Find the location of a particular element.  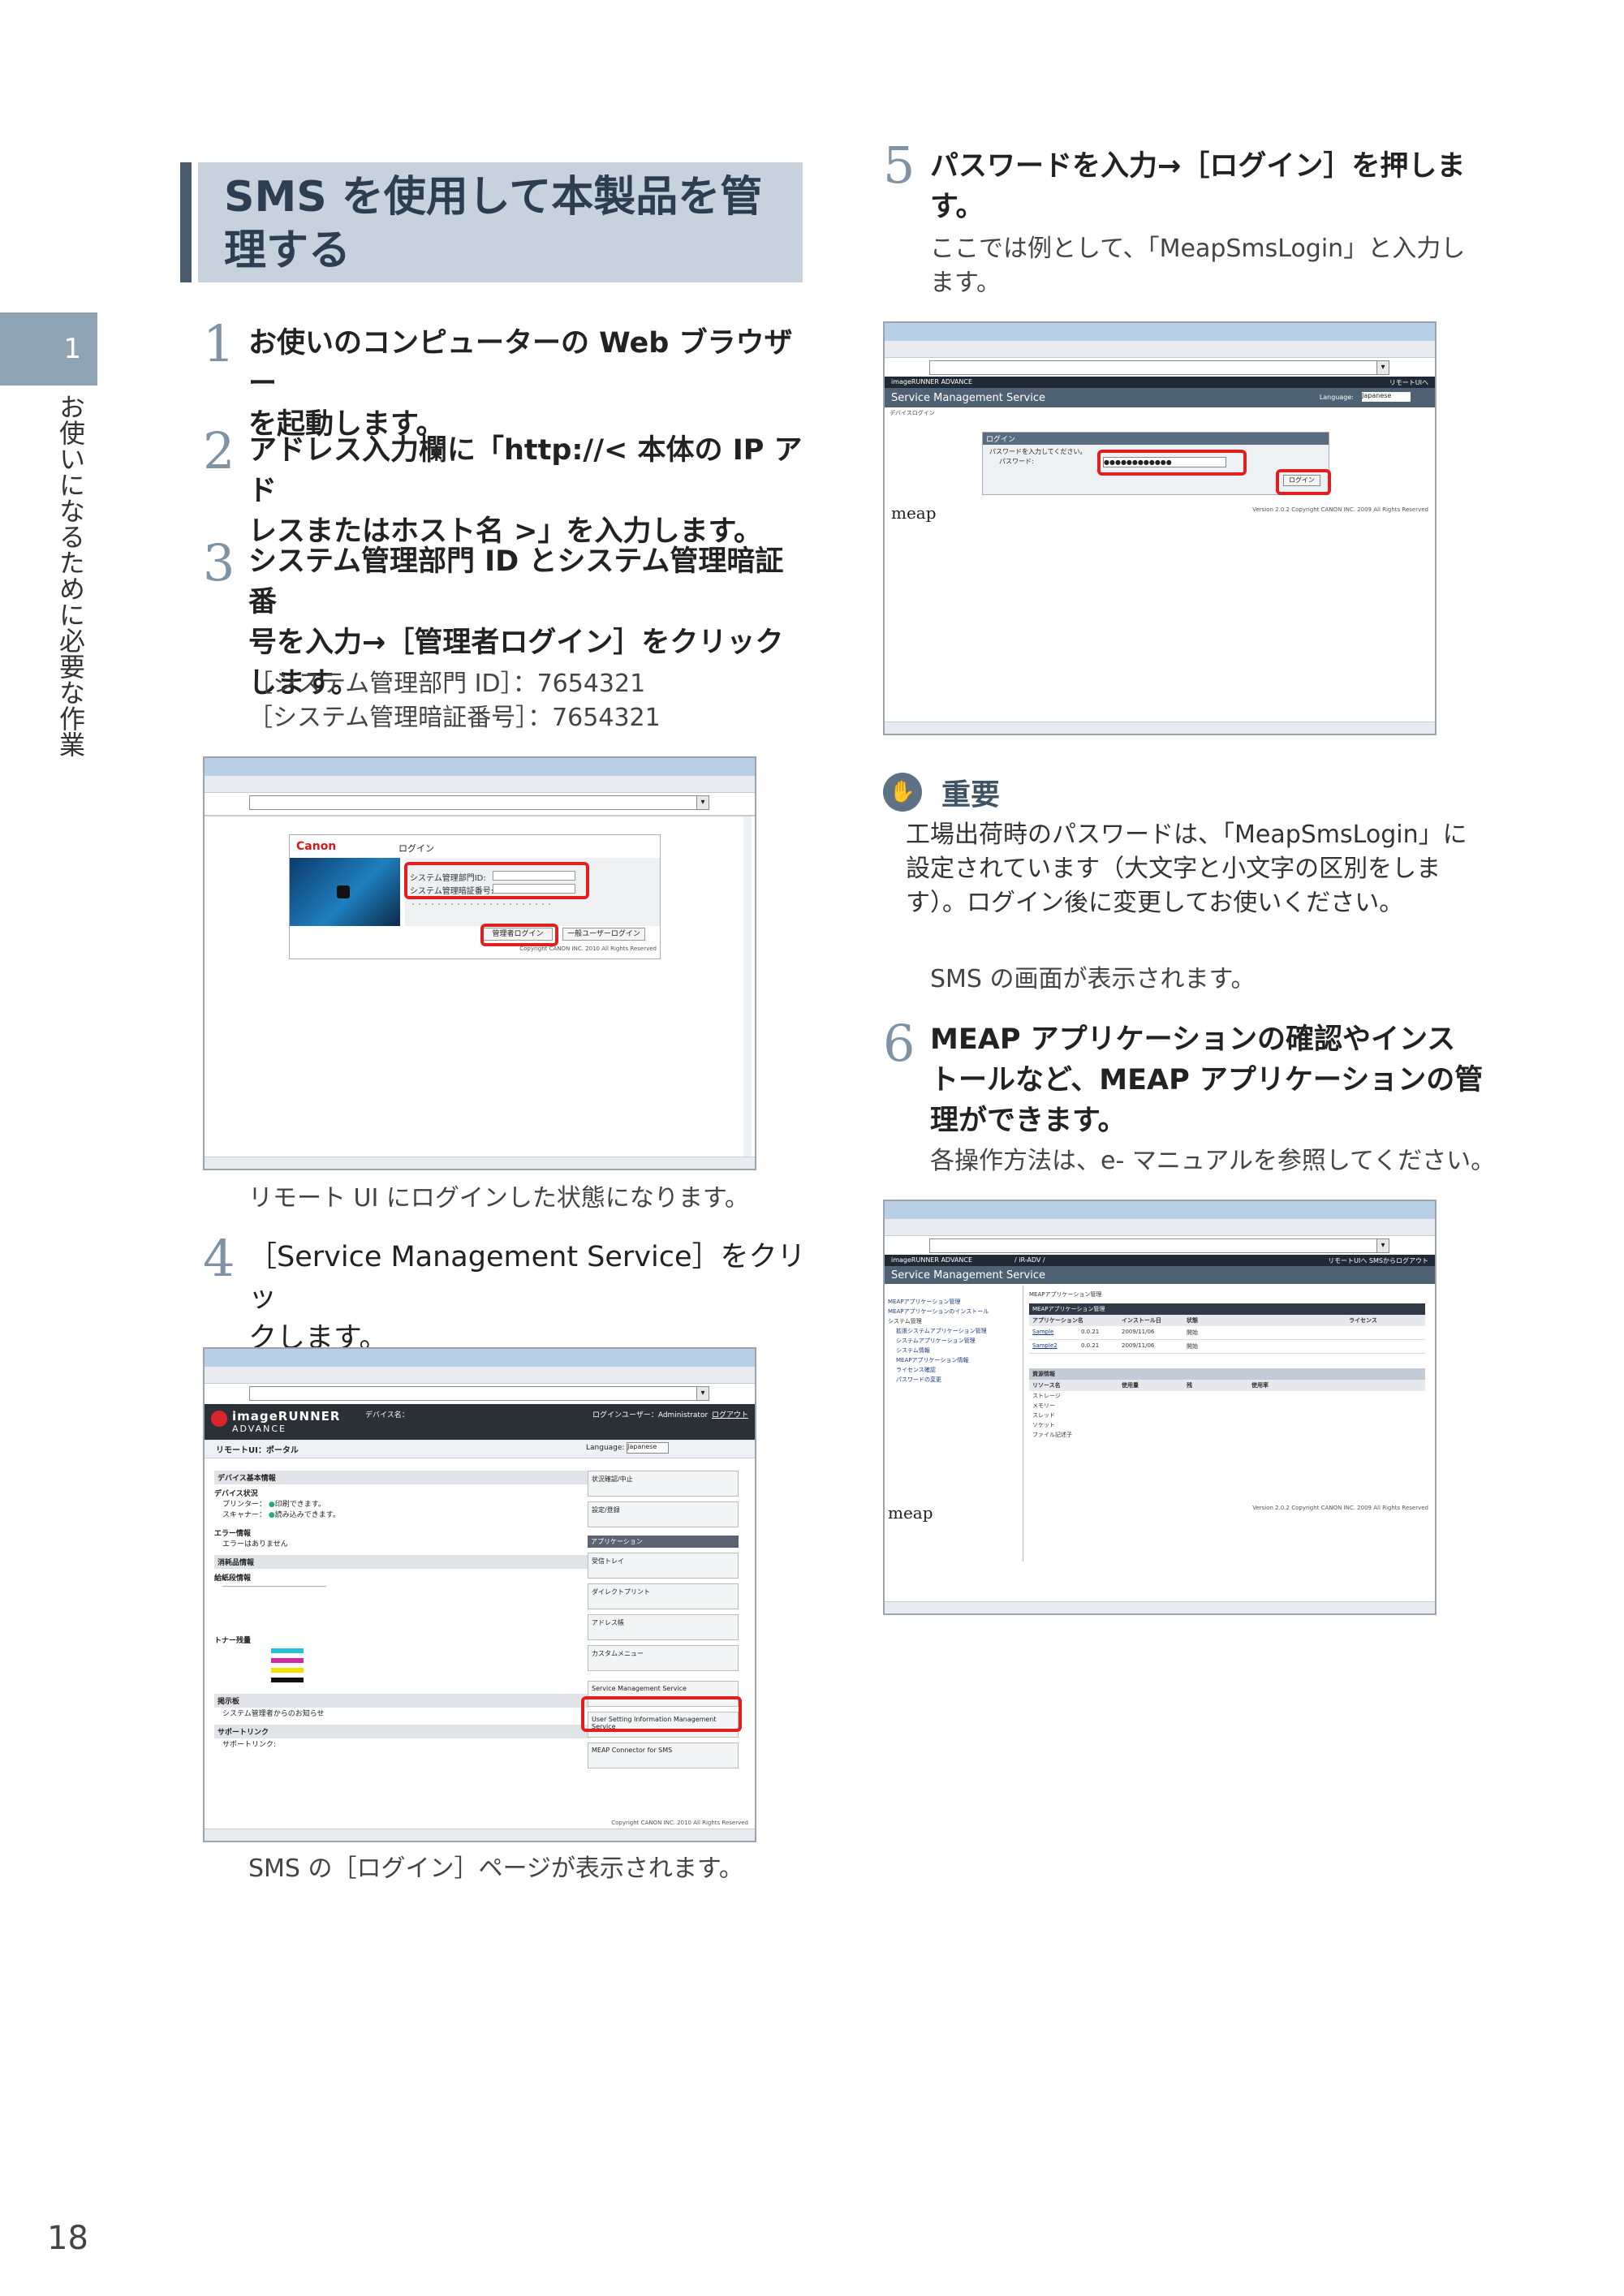

sidebar-item: パスワードの変更 is located at coordinates (954, 1380).